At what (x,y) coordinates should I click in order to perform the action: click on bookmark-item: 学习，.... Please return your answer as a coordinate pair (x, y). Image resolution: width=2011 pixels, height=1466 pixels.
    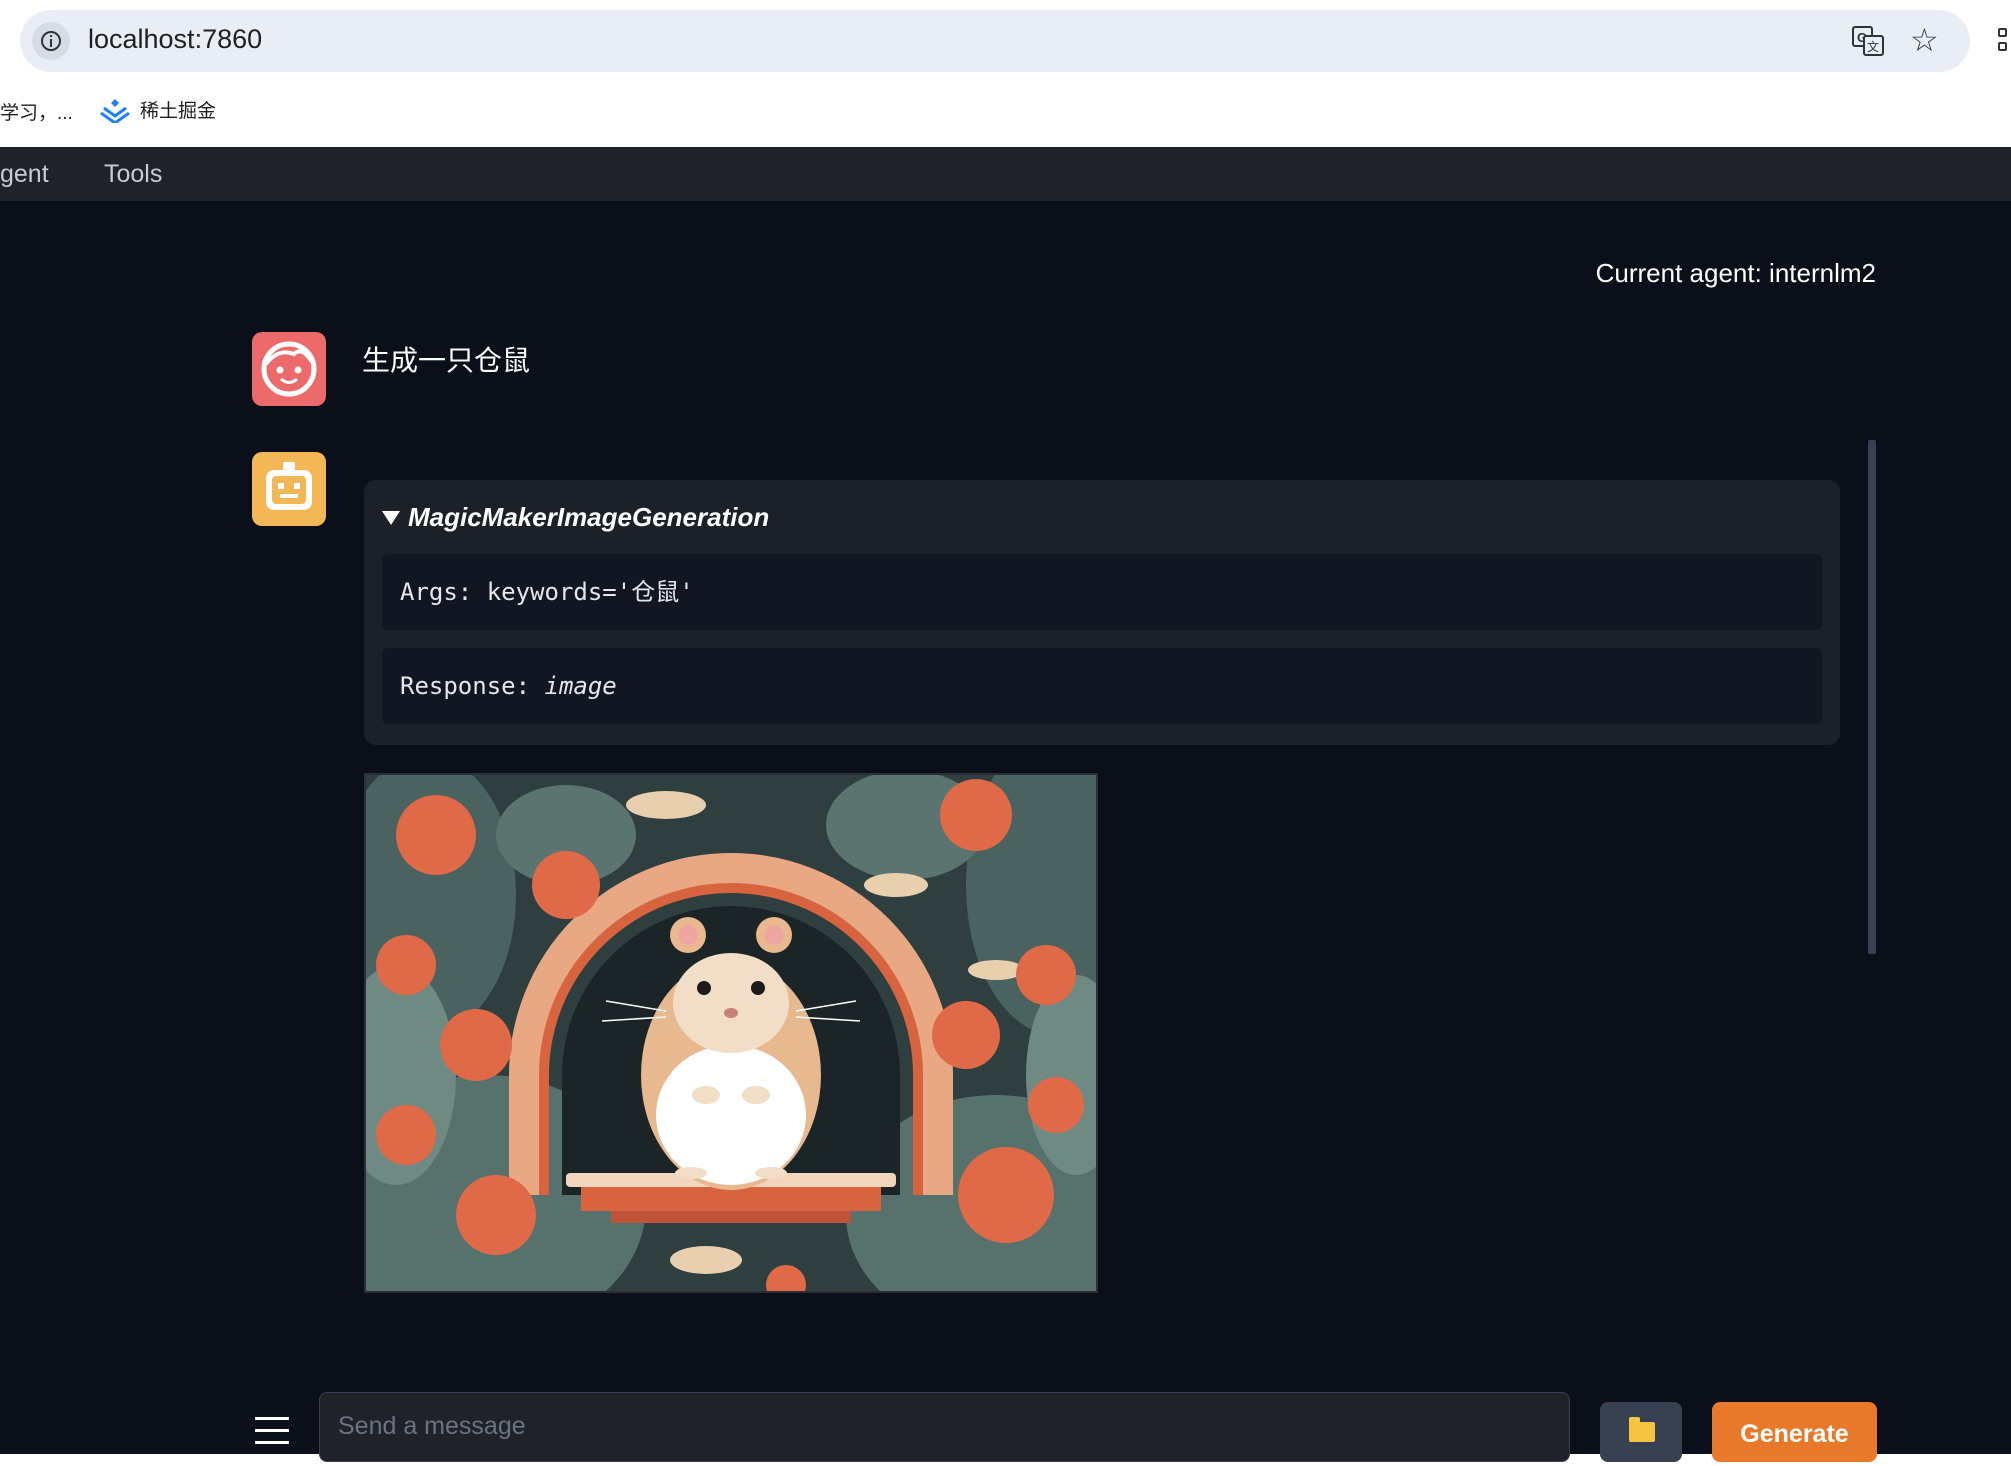
    Looking at the image, I should click on (36, 111).